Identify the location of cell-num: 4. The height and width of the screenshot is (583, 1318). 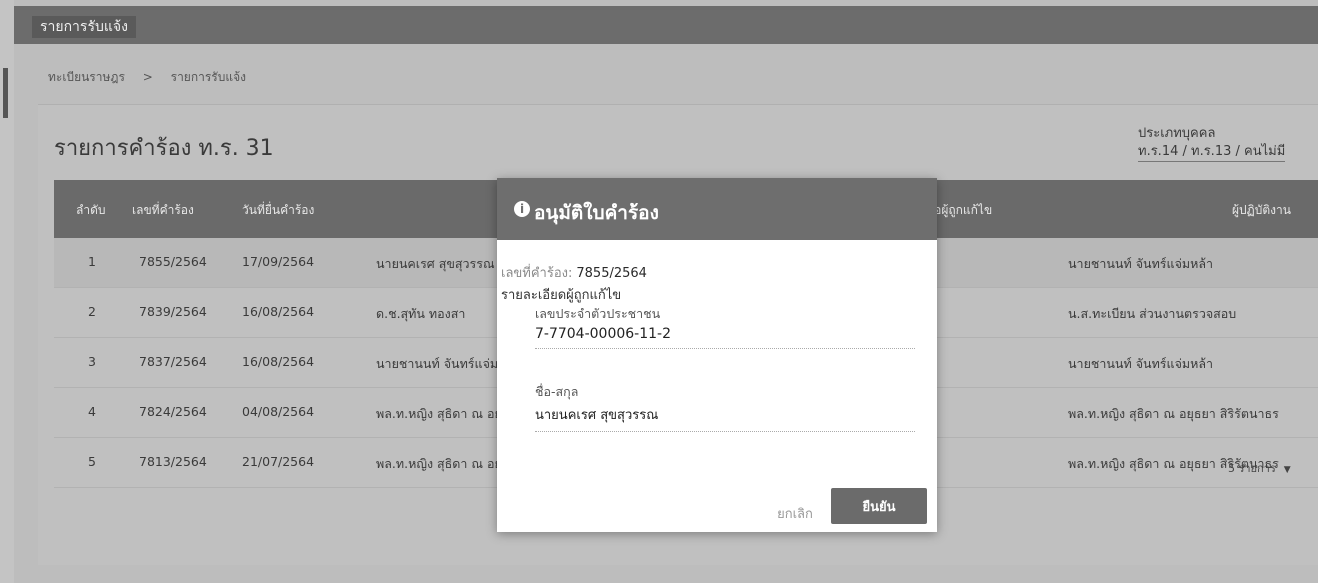
(92, 411).